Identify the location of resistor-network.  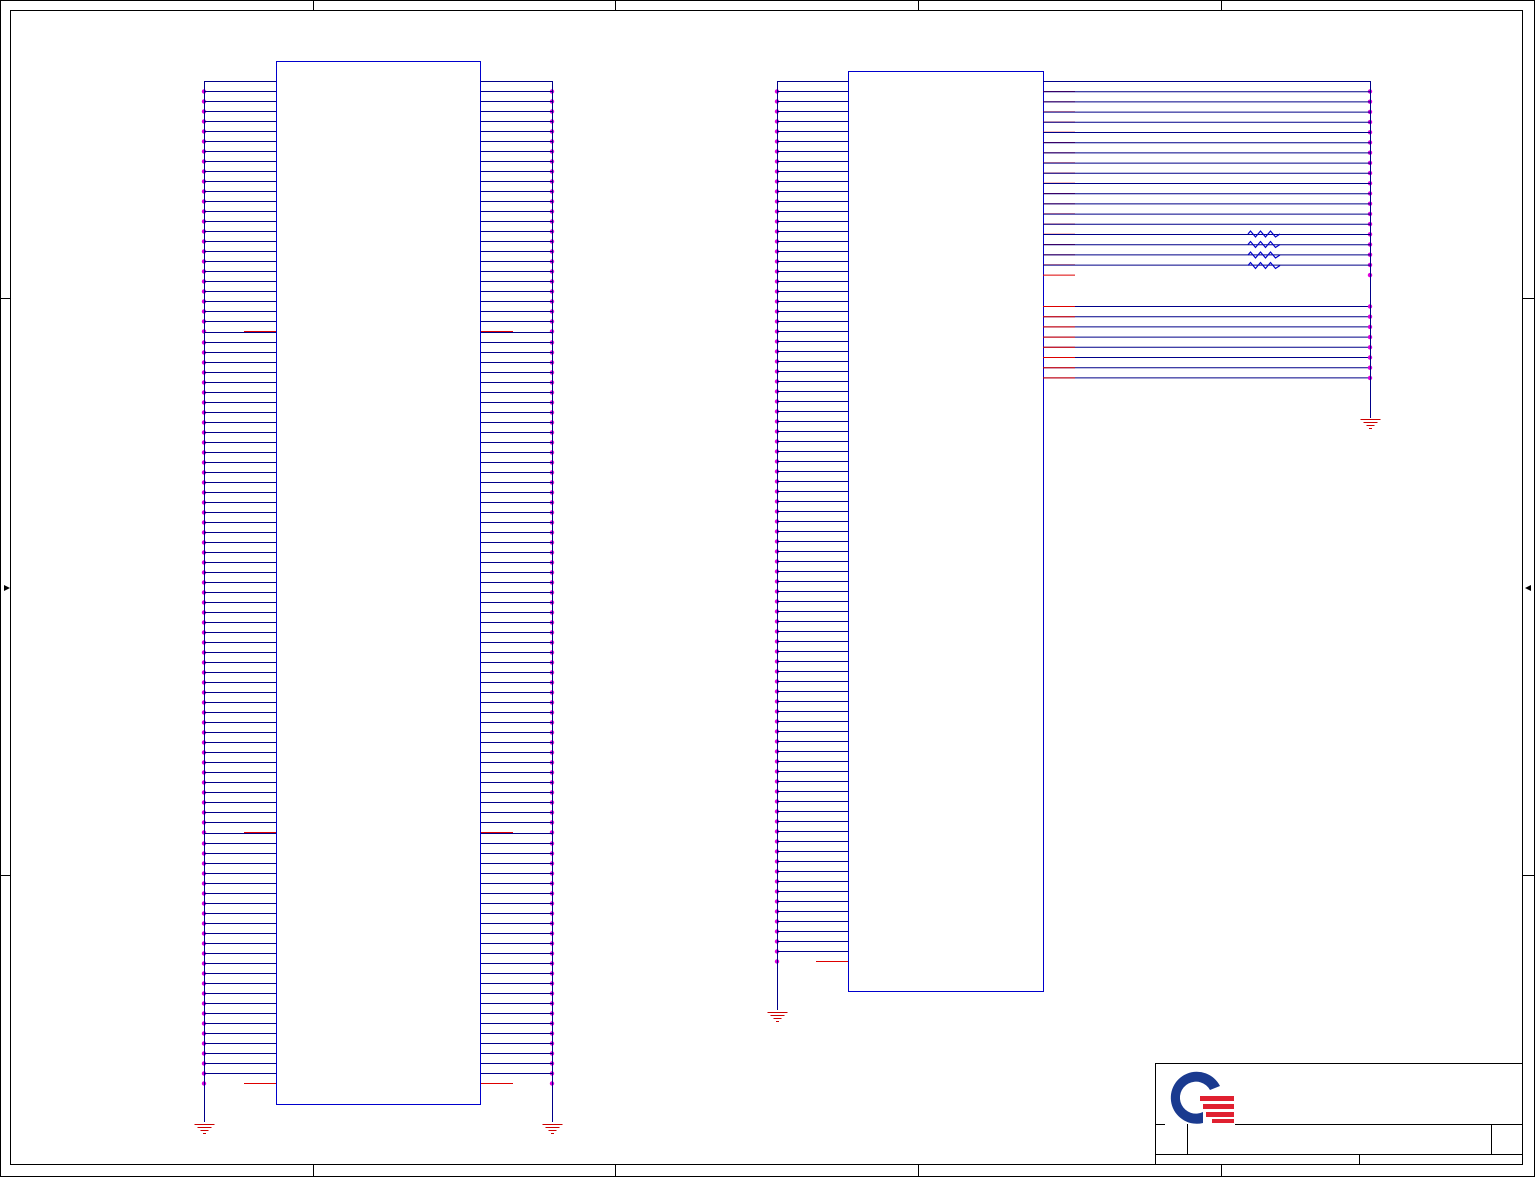
(1264, 250).